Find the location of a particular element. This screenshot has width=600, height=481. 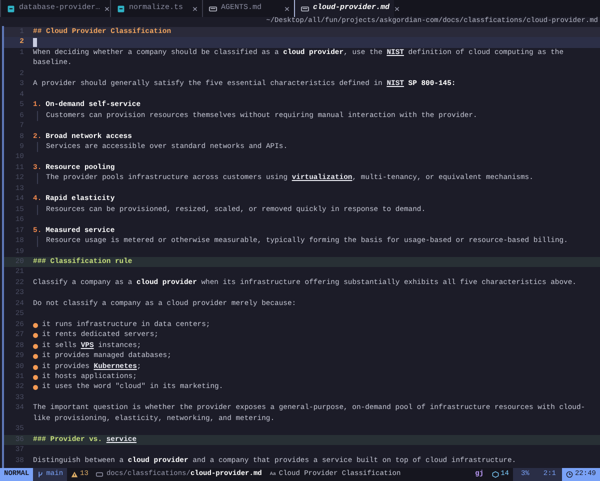

warning-icon is located at coordinates (74, 474).